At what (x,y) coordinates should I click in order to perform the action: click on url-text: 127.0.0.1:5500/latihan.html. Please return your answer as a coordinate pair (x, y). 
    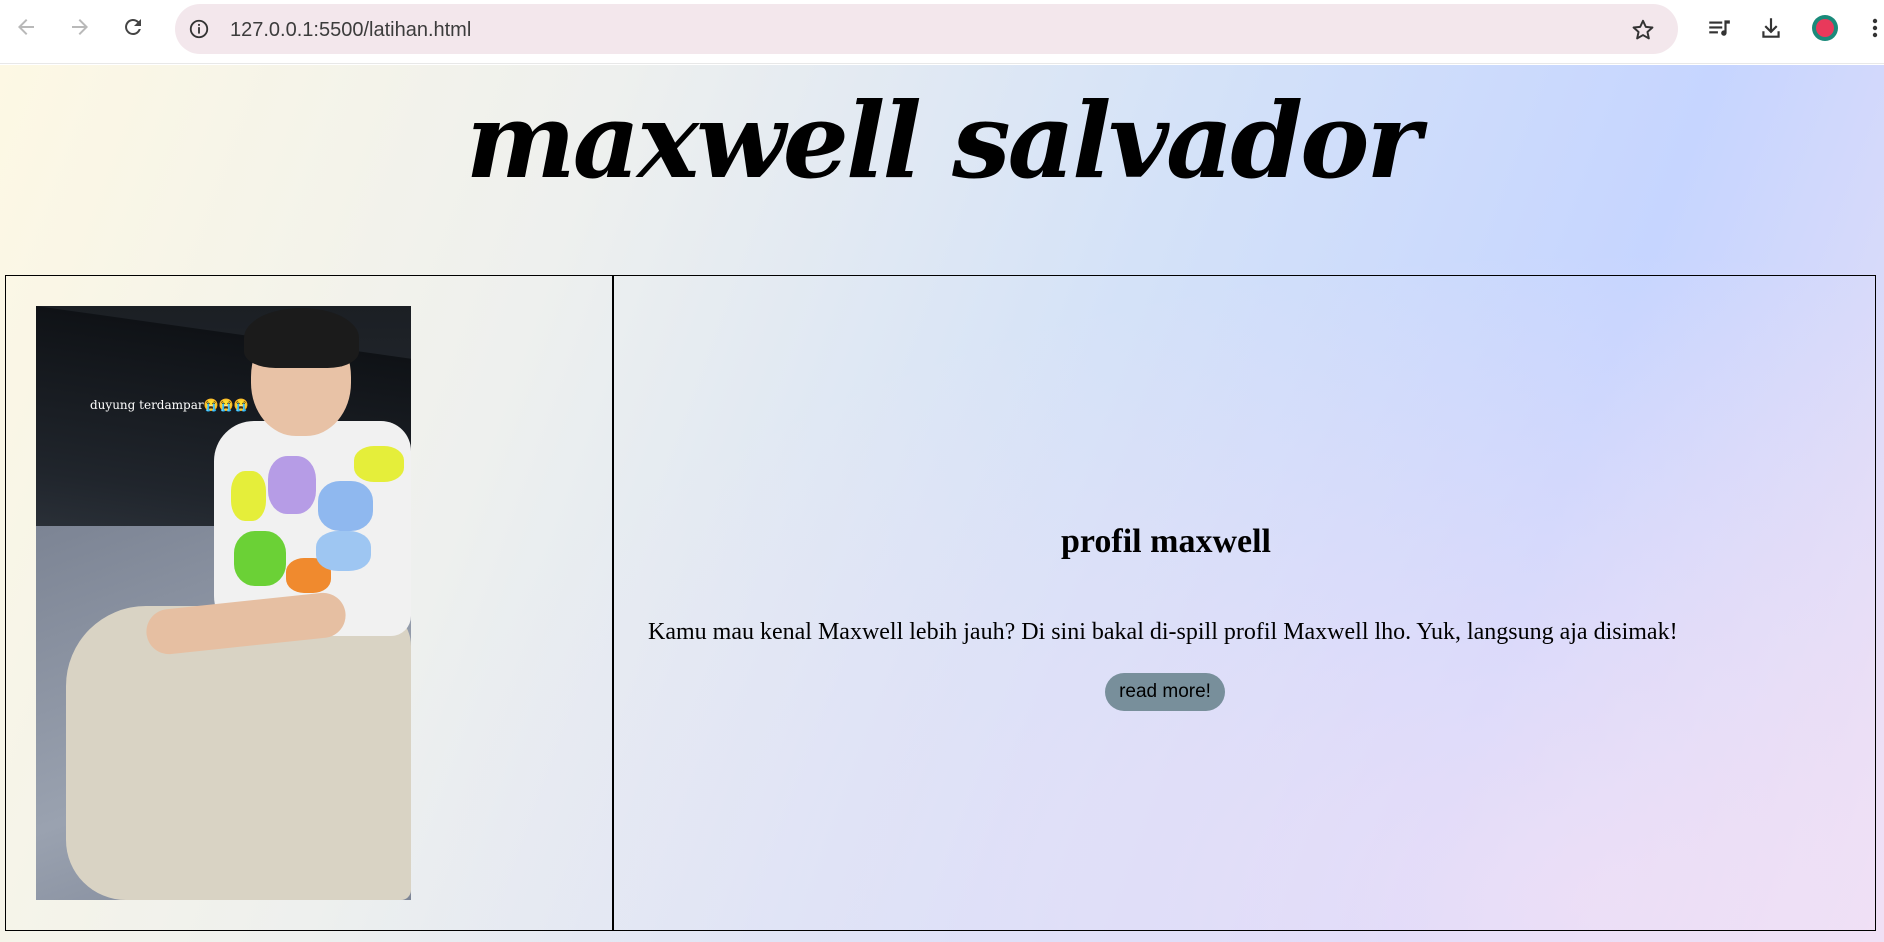
    Looking at the image, I should click on (350, 30).